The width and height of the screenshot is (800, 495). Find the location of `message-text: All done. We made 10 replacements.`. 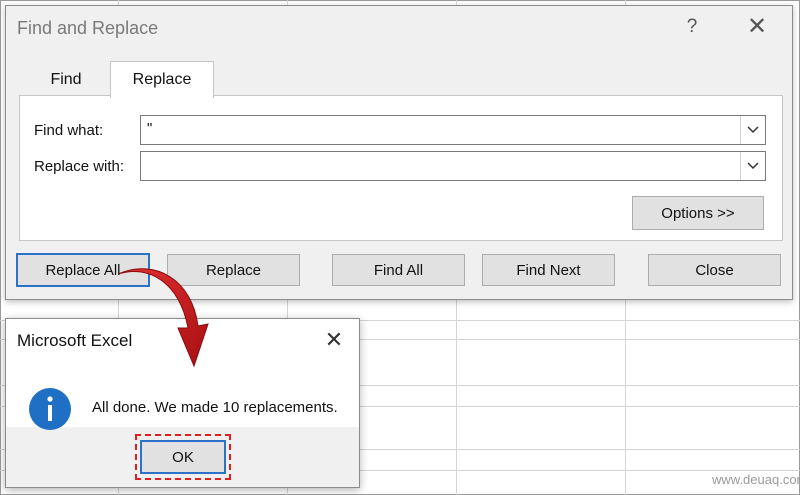

message-text: All done. We made 10 replacements. is located at coordinates (215, 407).